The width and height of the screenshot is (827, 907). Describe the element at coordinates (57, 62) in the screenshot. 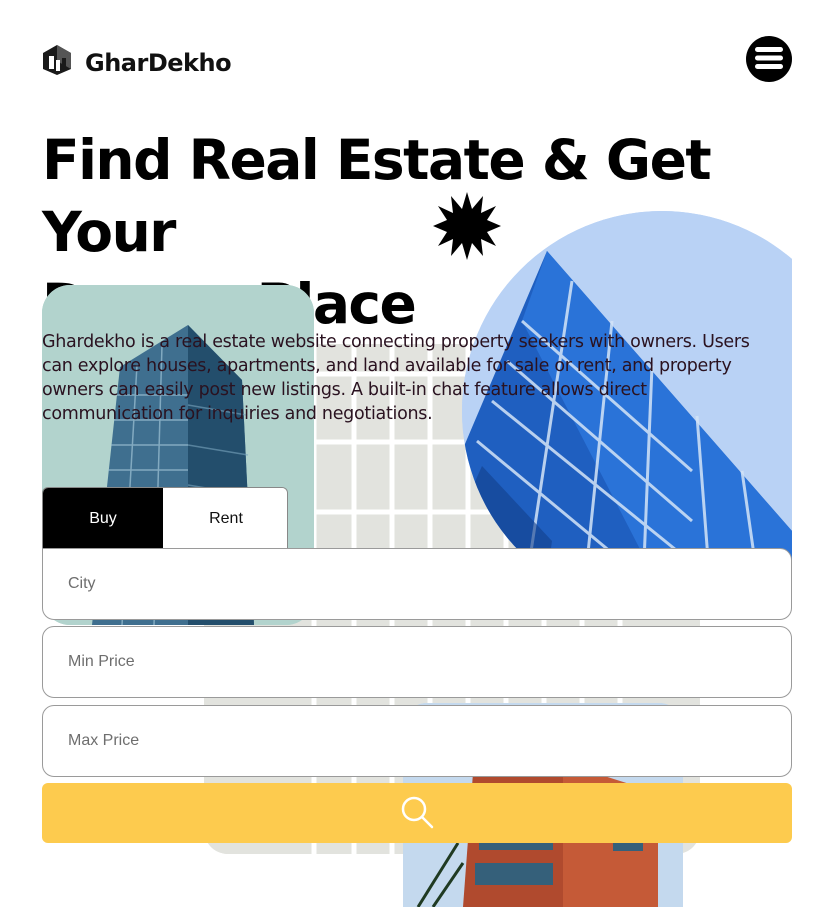

I see `house-logo-icon` at that location.